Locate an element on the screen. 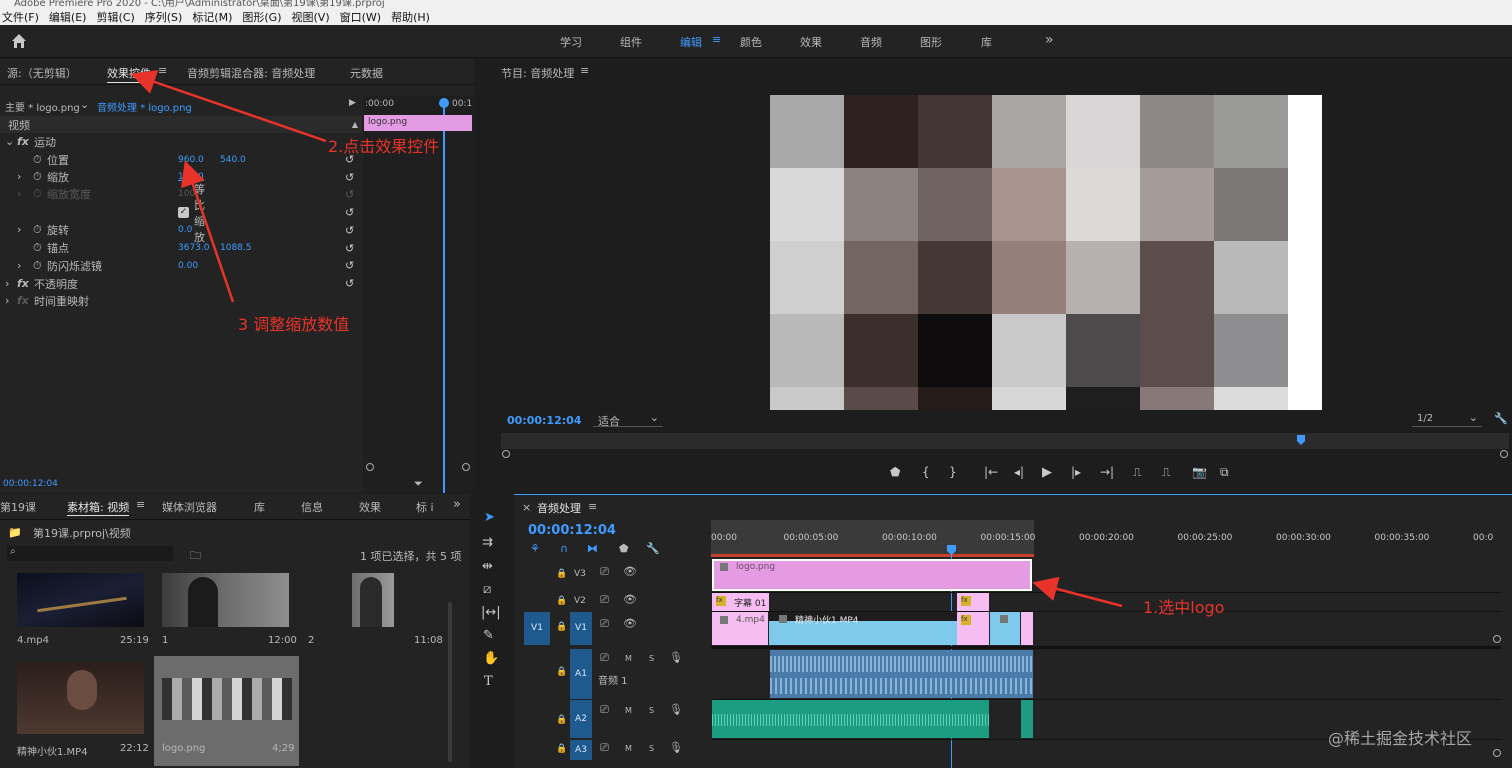  play-triangle-icon: ▶ is located at coordinates (352, 103).